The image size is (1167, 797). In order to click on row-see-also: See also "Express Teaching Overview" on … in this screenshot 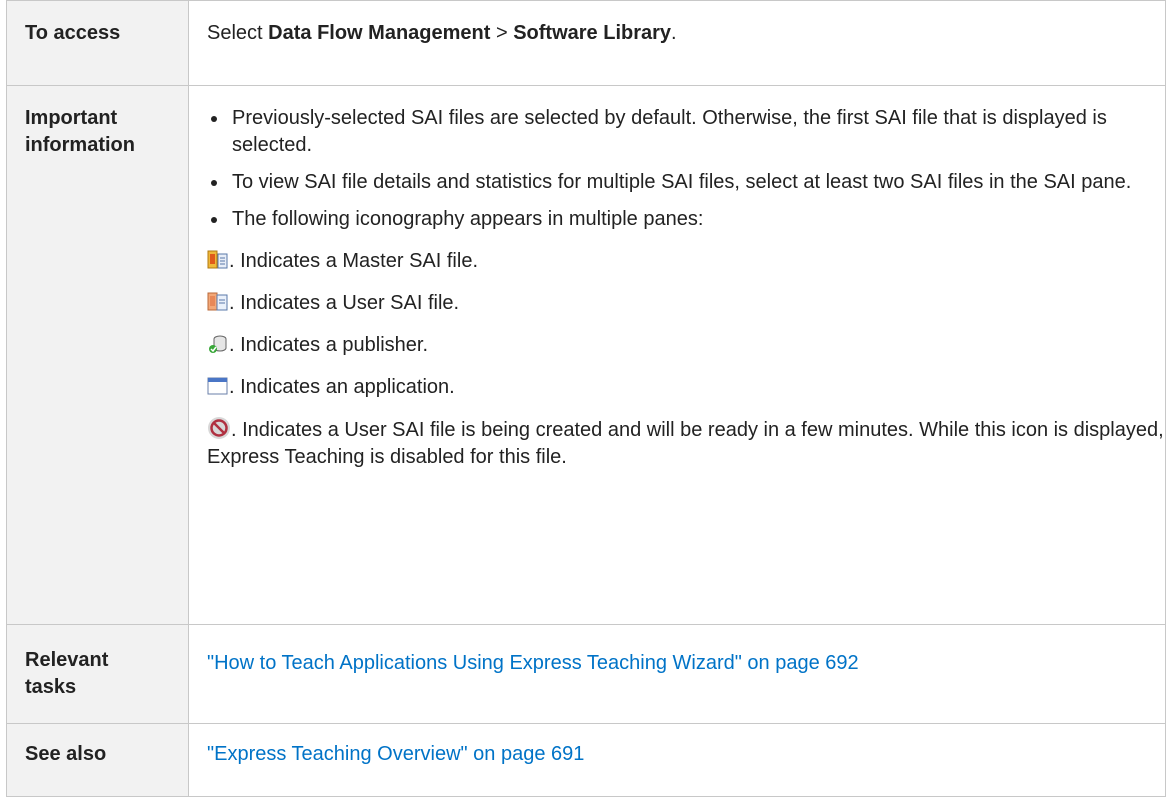, I will do `click(586, 760)`.